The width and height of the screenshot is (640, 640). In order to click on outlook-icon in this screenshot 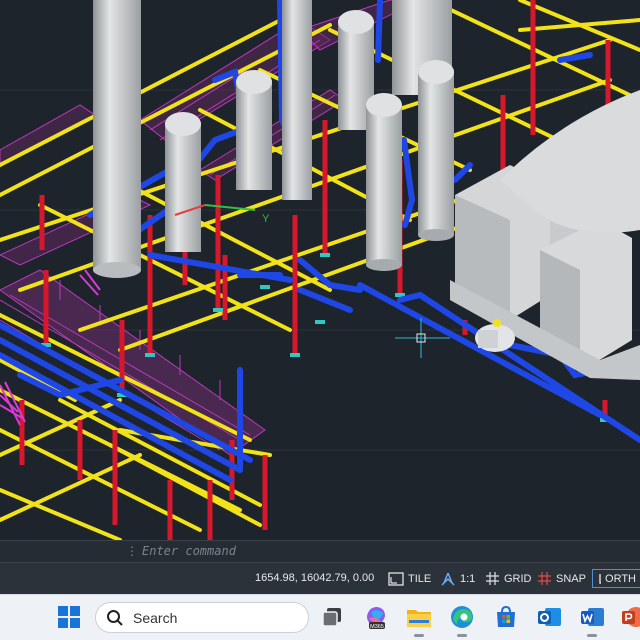, I will do `click(549, 617)`.